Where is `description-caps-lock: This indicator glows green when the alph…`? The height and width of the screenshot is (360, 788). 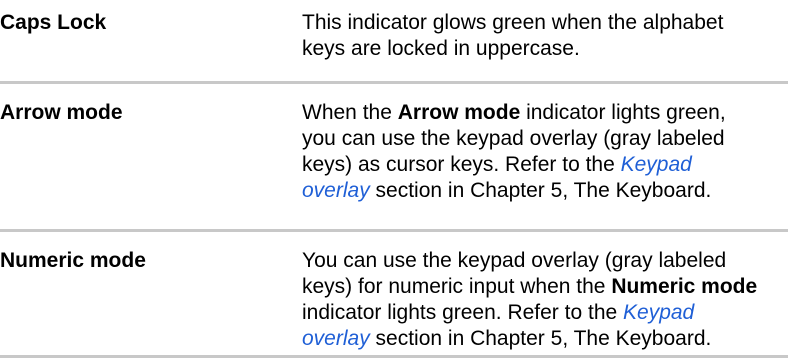
description-caps-lock: This indicator glows green when the alph… is located at coordinates (537, 36).